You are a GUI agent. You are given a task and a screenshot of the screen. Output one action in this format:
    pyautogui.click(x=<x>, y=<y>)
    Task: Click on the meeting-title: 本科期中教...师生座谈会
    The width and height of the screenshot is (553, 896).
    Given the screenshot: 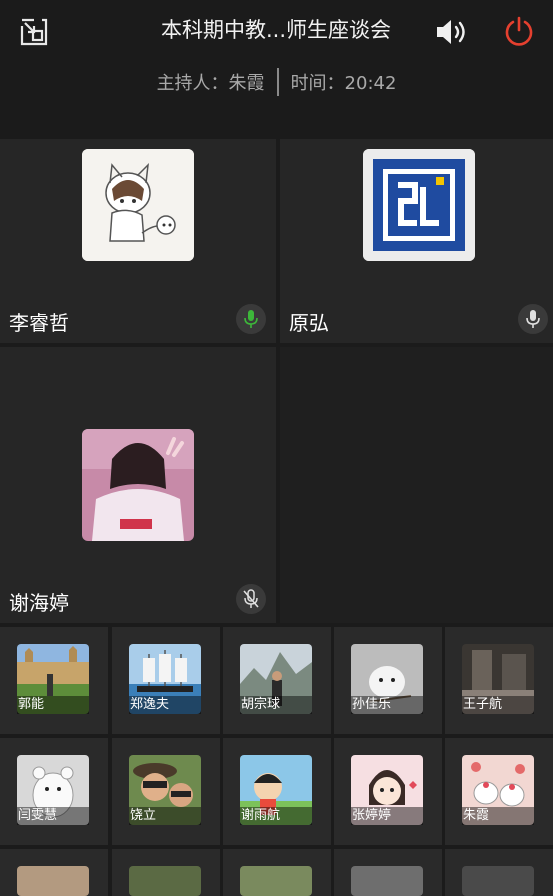 What is the action you would take?
    pyautogui.click(x=276, y=30)
    